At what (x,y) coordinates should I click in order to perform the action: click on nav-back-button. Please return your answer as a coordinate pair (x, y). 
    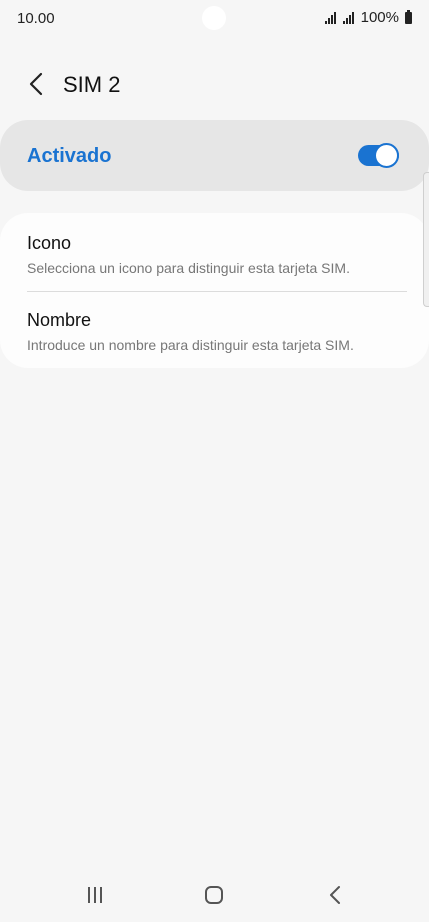
    Looking at the image, I should click on (335, 895).